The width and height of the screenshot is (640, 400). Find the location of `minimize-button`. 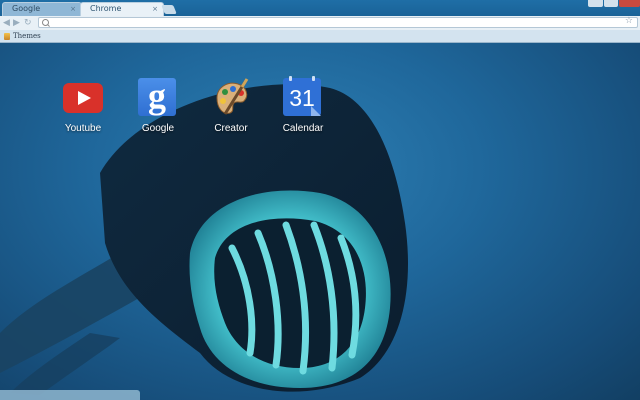

minimize-button is located at coordinates (595, 3).